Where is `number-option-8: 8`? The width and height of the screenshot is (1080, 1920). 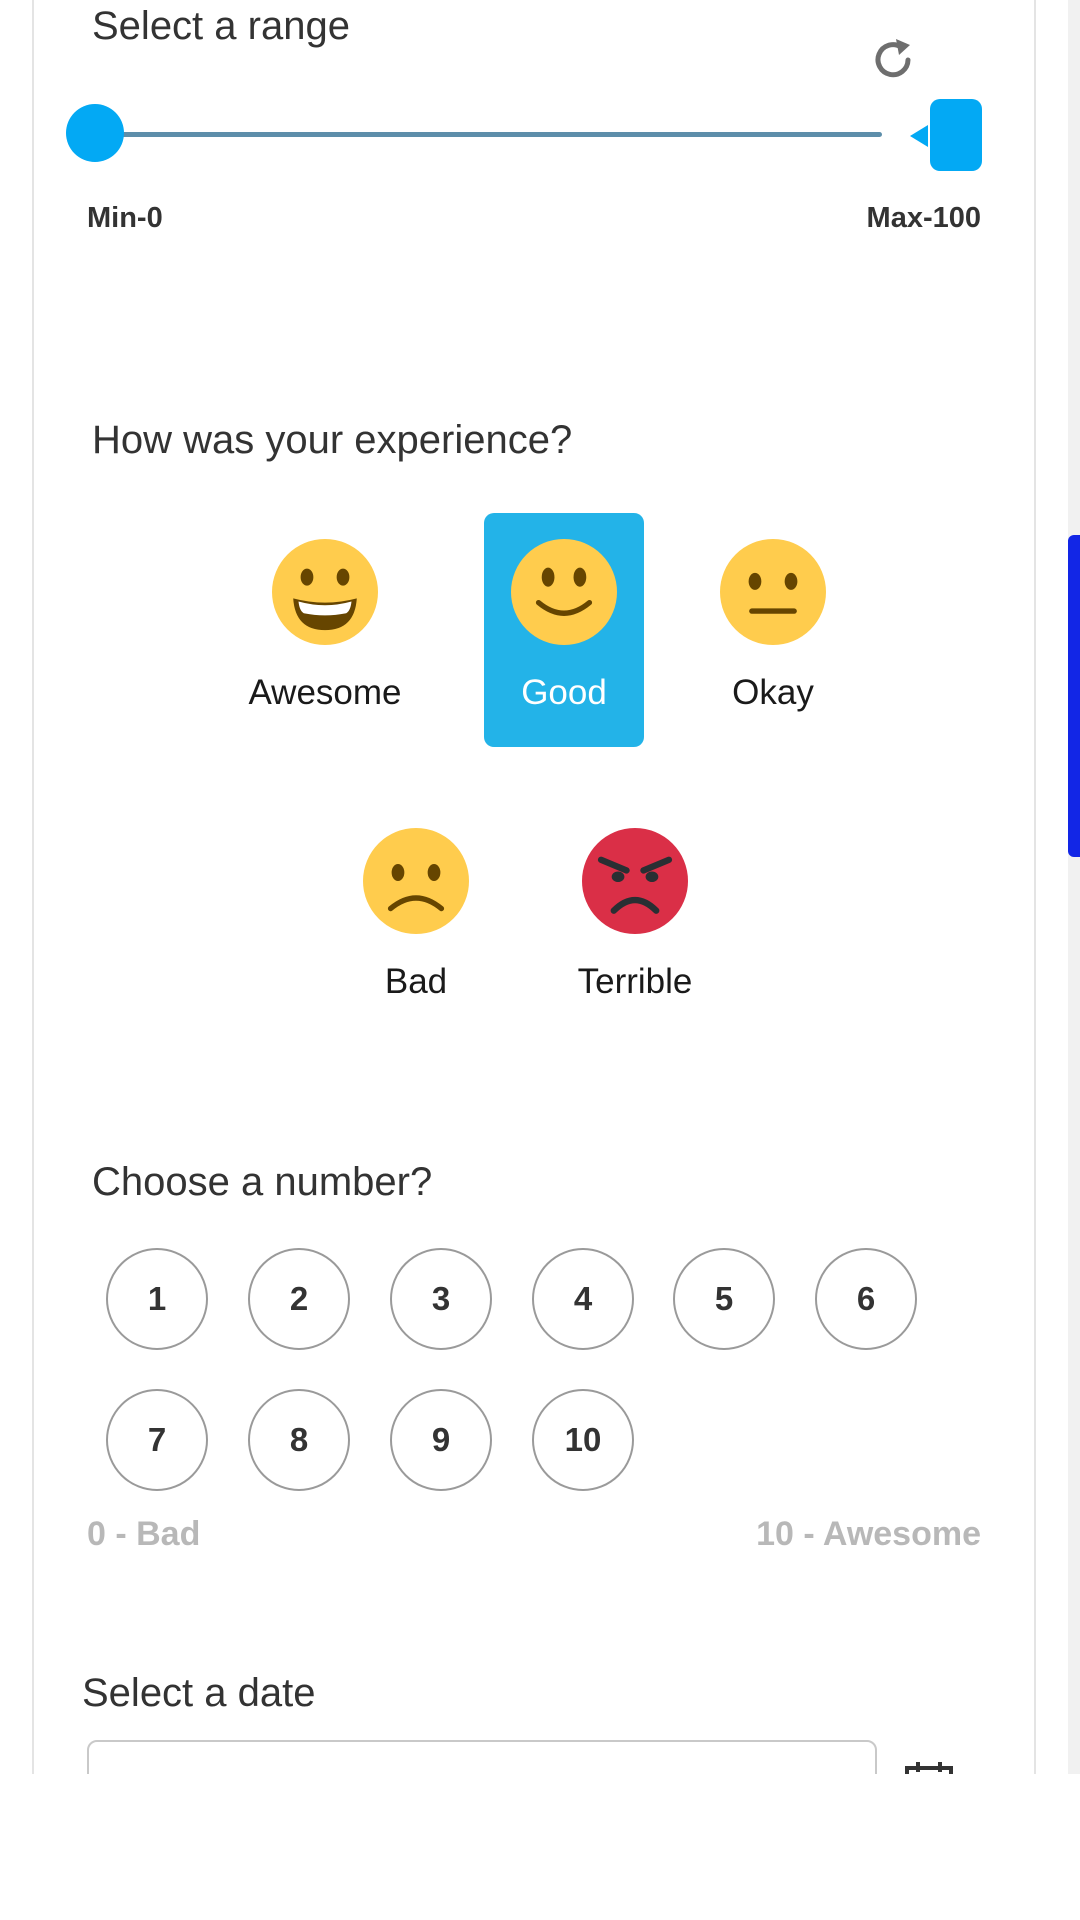 number-option-8: 8 is located at coordinates (299, 1440).